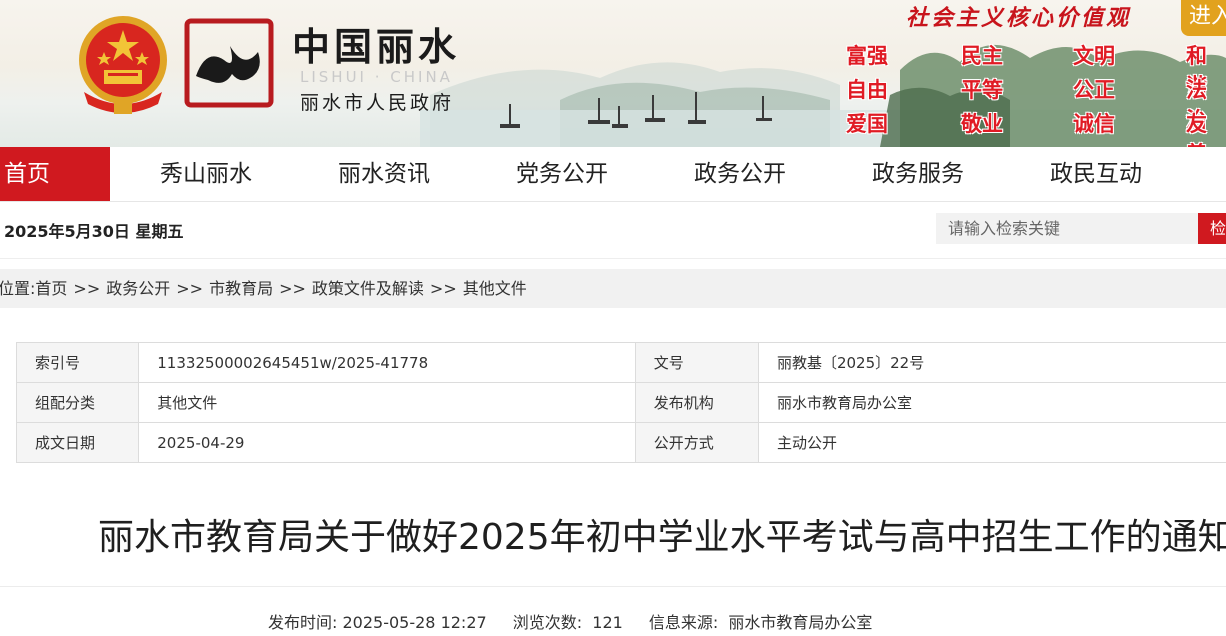 The image size is (1226, 636). I want to click on breadcrumb: 位置:首页 >> 政务公开 >> 市教育局 >> 政策文件及解读 >> 其他文件, so click(613, 288).